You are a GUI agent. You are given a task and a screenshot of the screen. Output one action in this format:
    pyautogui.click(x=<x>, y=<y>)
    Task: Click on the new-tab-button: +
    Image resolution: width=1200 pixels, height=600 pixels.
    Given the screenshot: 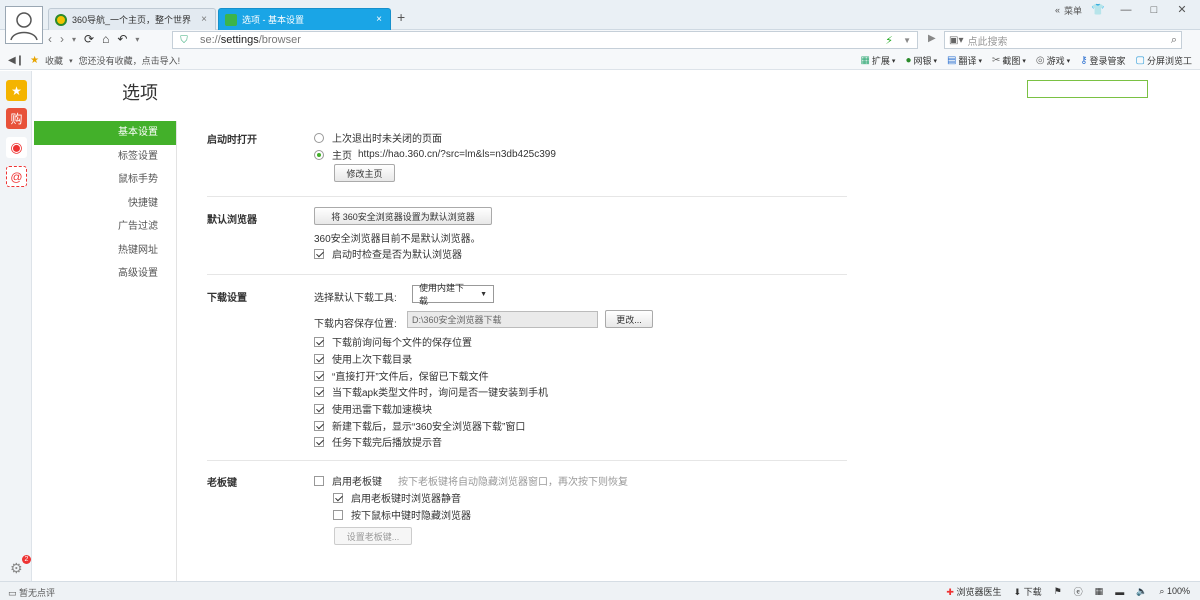 What is the action you would take?
    pyautogui.click(x=401, y=17)
    